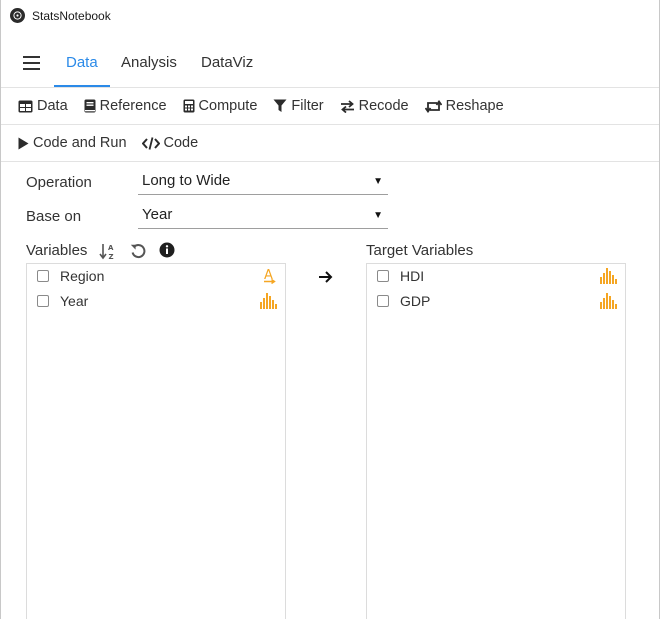  I want to click on variables-label: Variables, so click(57, 250).